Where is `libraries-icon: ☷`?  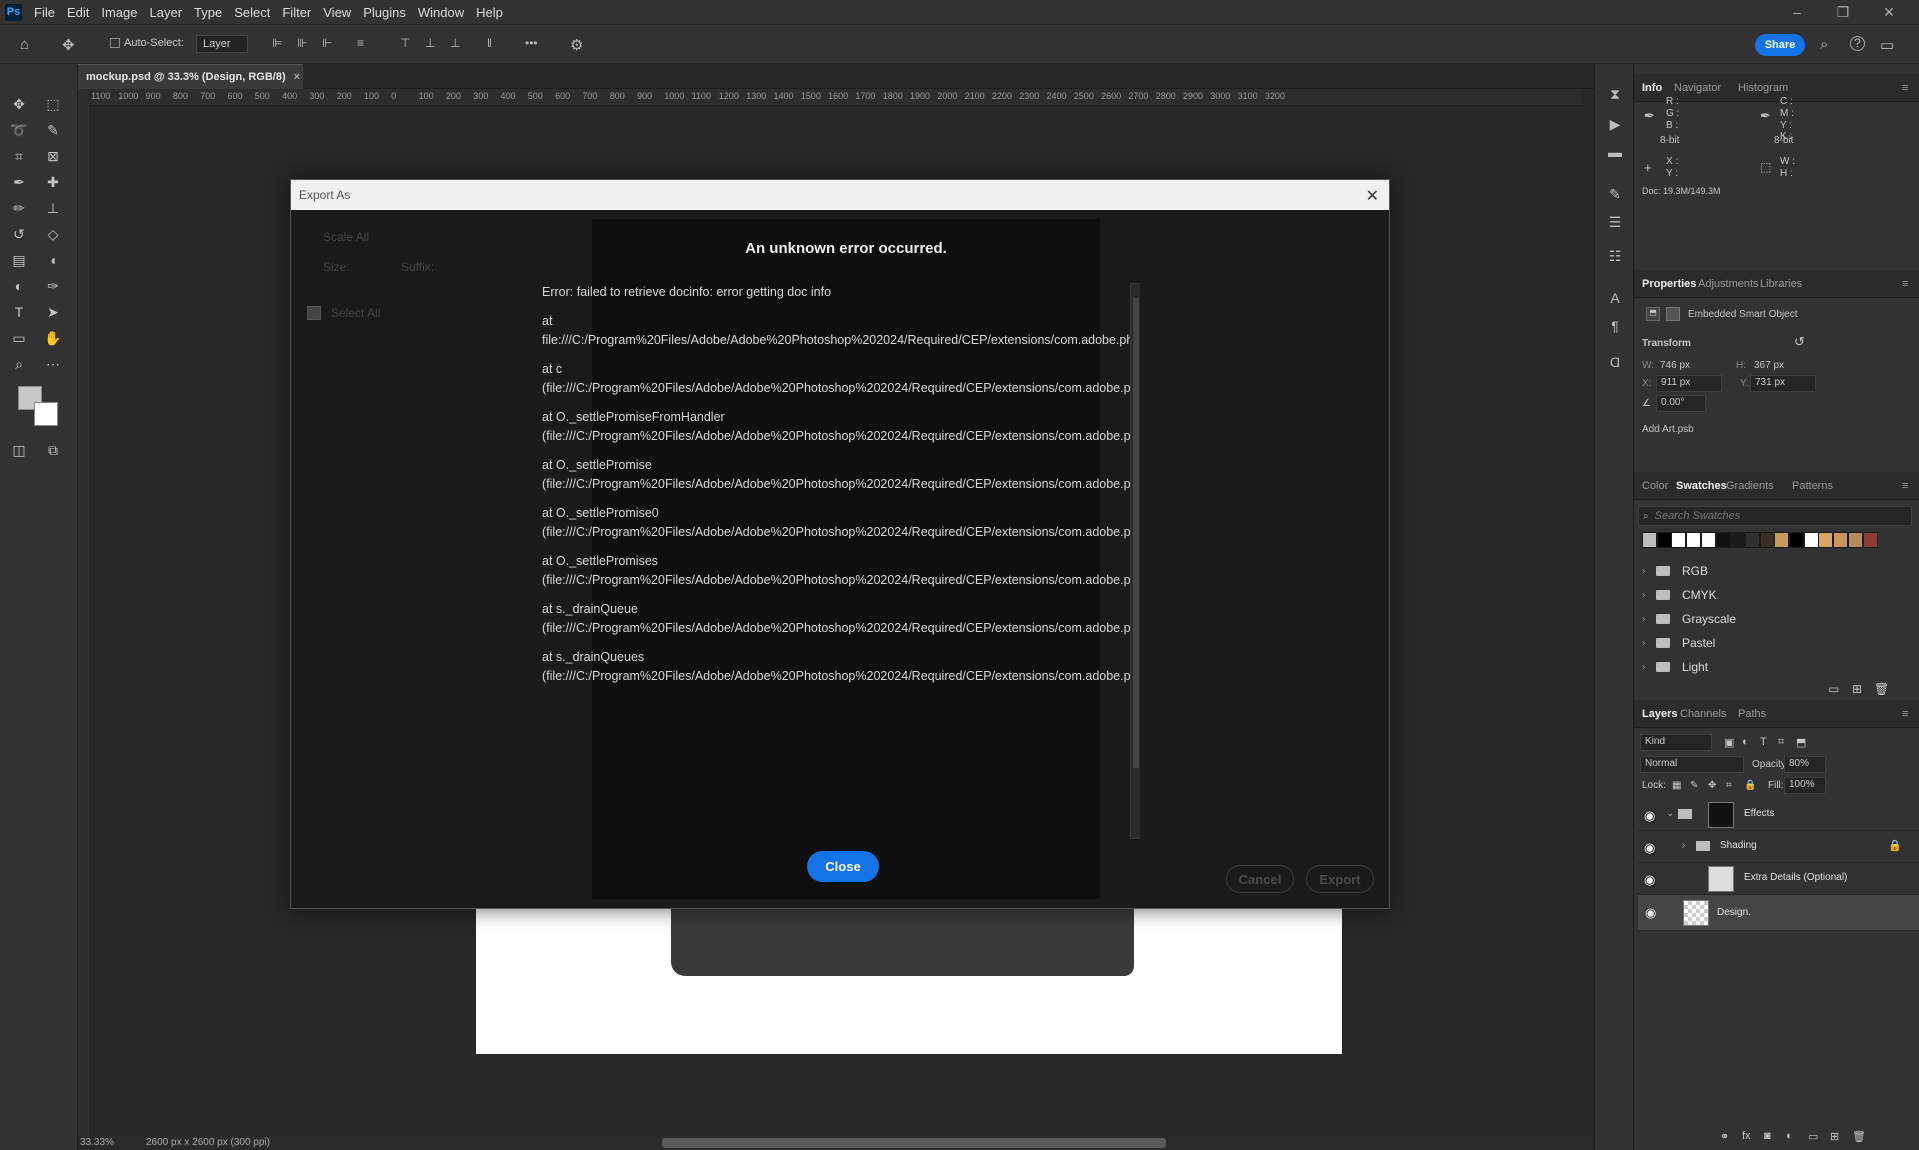
libraries-icon: ☷ is located at coordinates (1615, 258).